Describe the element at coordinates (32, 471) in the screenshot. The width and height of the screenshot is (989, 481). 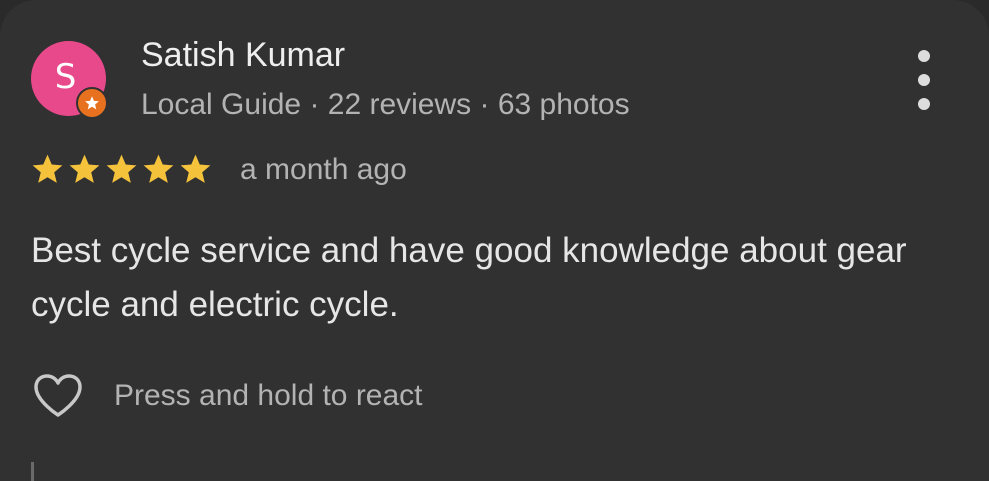
I see `divider` at that location.